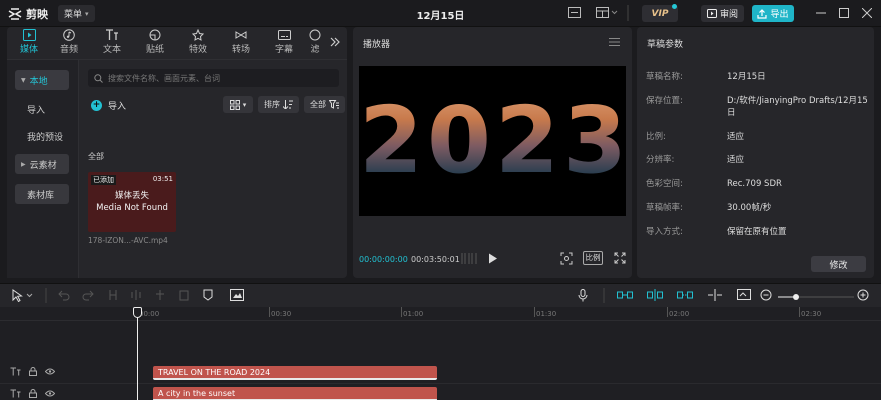 This screenshot has width=881, height=400. Describe the element at coordinates (620, 258) in the screenshot. I see `expand-icon` at that location.